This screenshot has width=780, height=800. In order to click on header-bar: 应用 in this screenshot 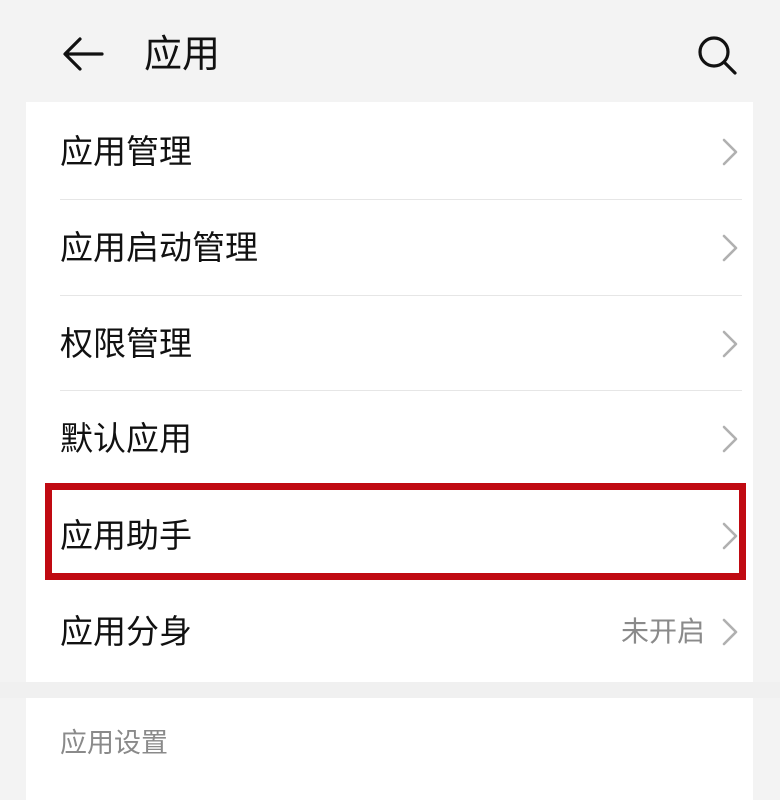, I will do `click(390, 51)`.